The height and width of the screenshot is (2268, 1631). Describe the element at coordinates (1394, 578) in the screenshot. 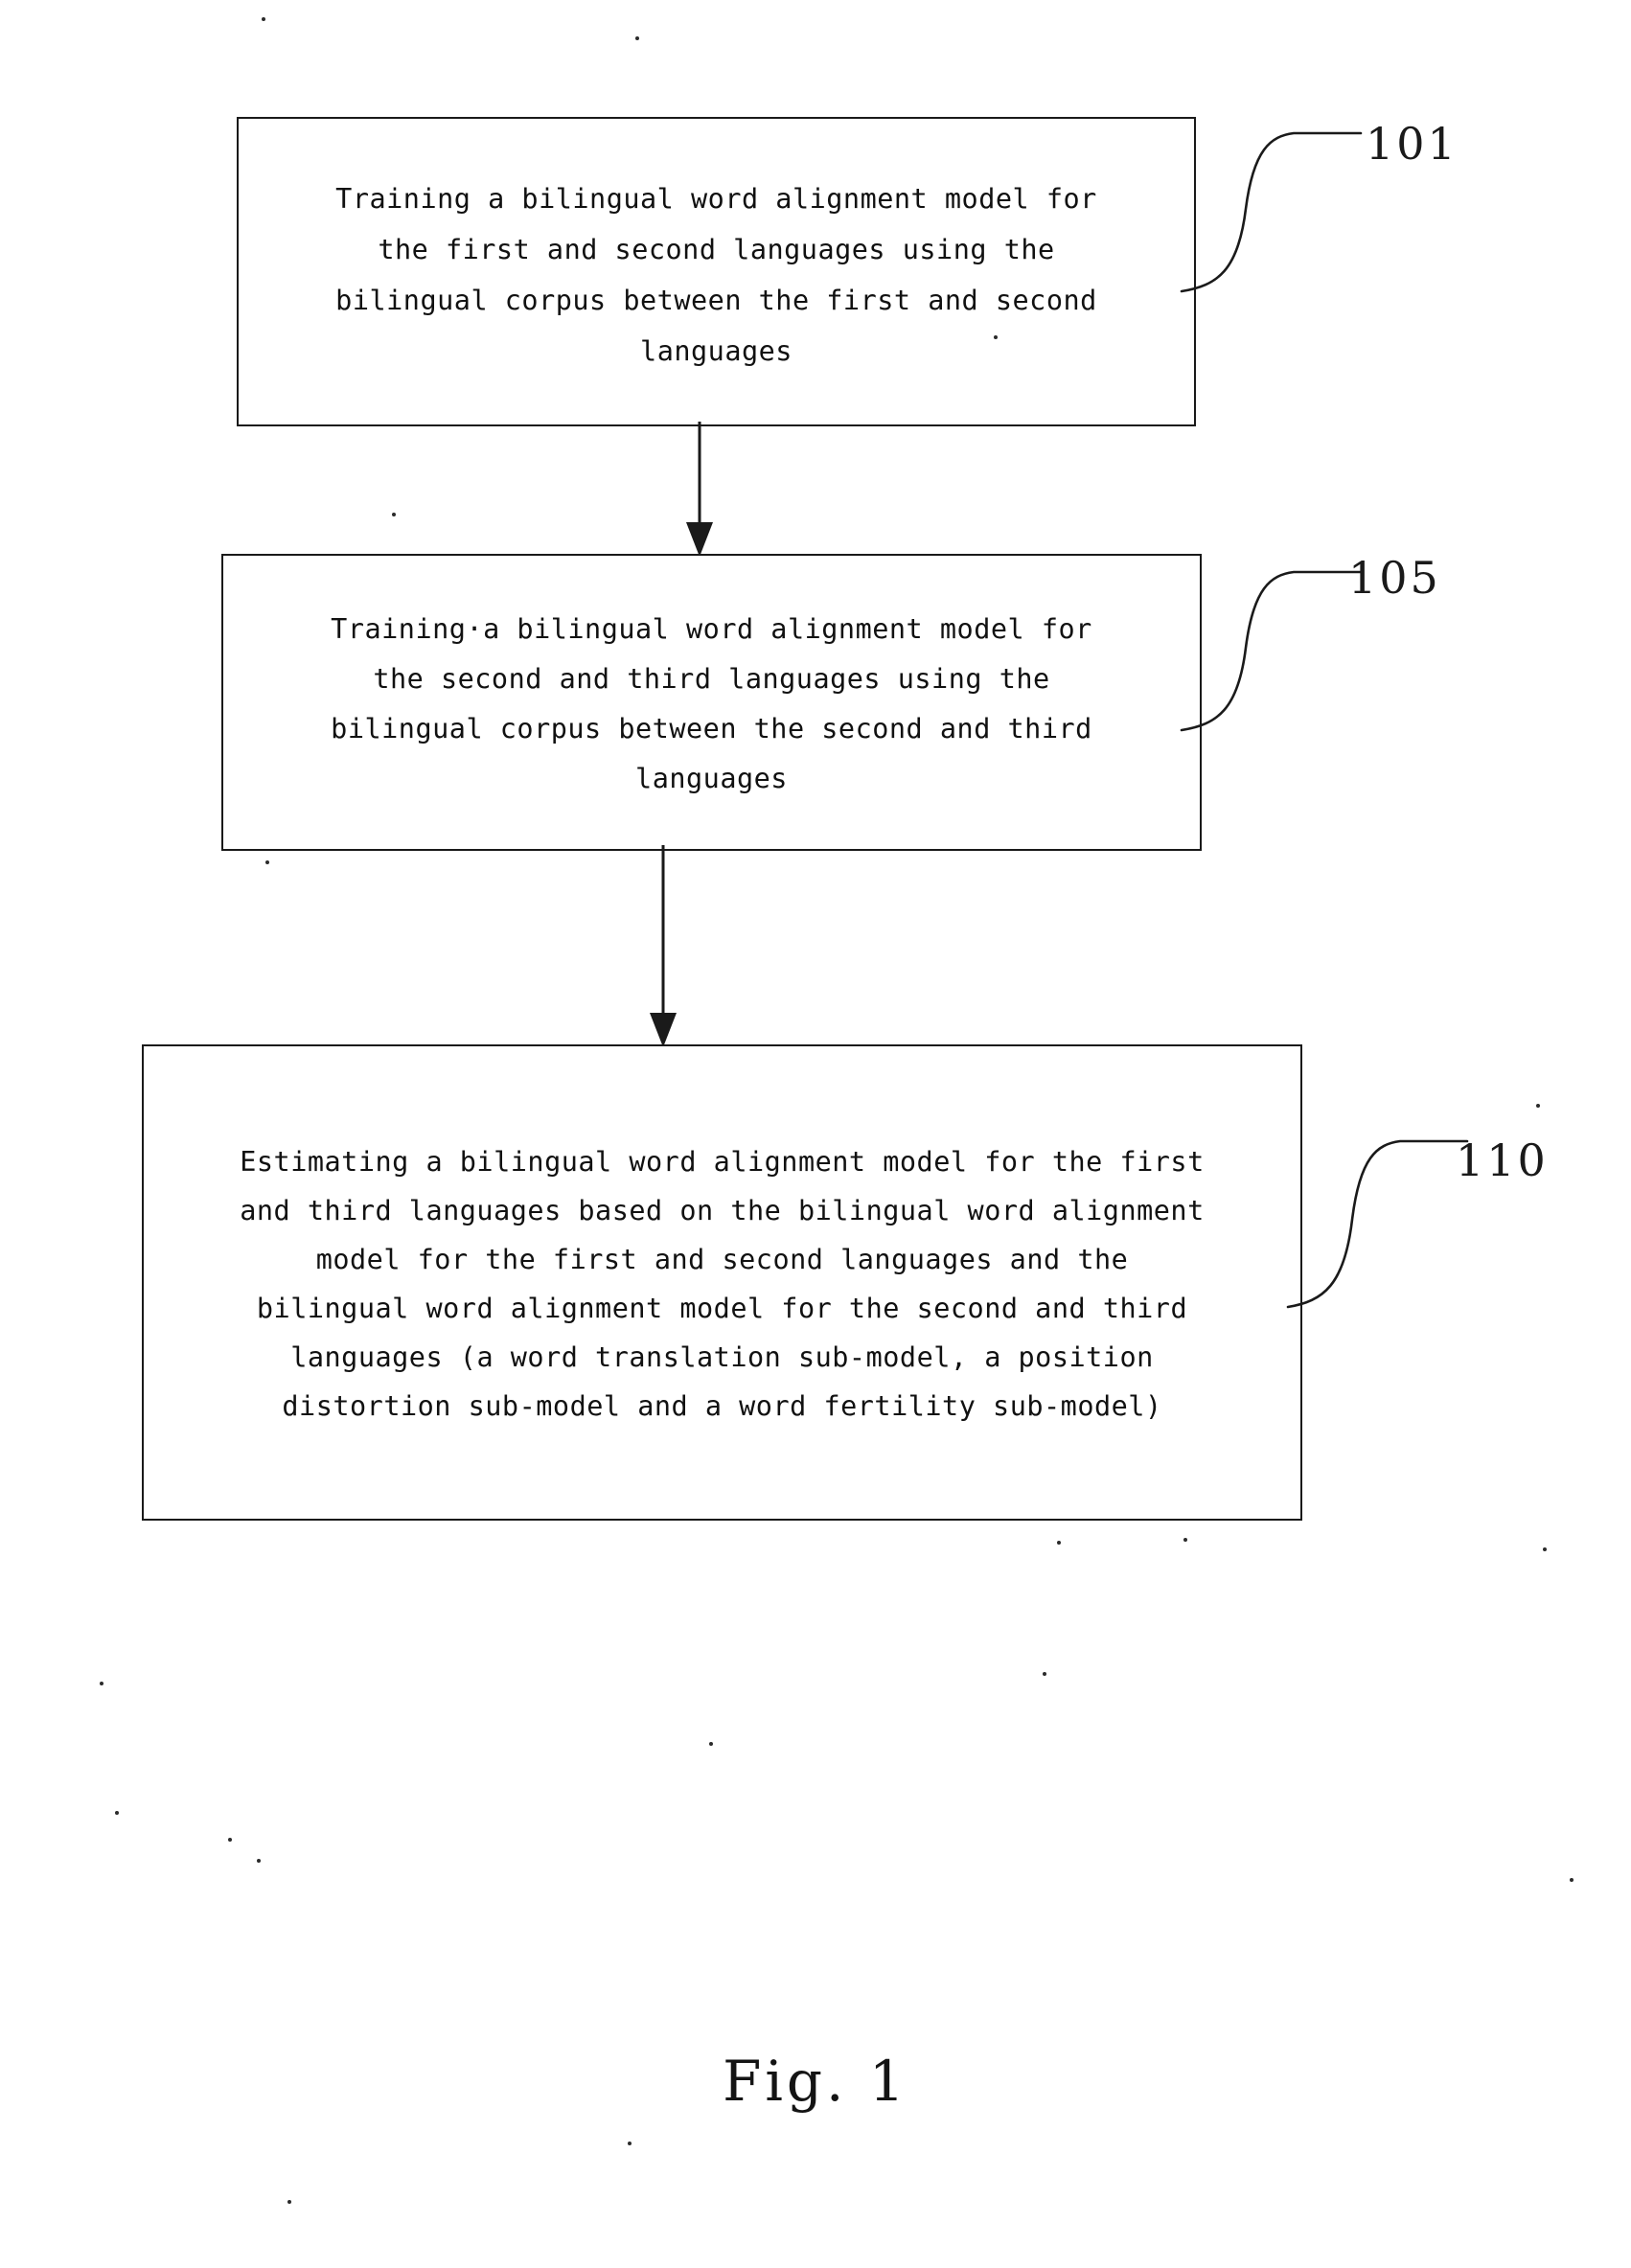

I see `reference-numeral-105: 105` at that location.